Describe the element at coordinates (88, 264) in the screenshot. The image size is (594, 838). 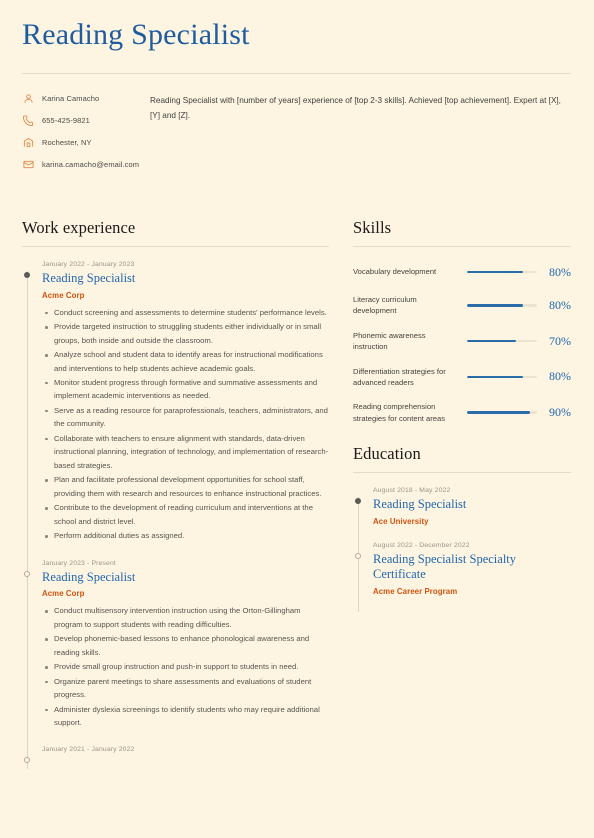
I see `entry-date: January 2022 - January 2023` at that location.